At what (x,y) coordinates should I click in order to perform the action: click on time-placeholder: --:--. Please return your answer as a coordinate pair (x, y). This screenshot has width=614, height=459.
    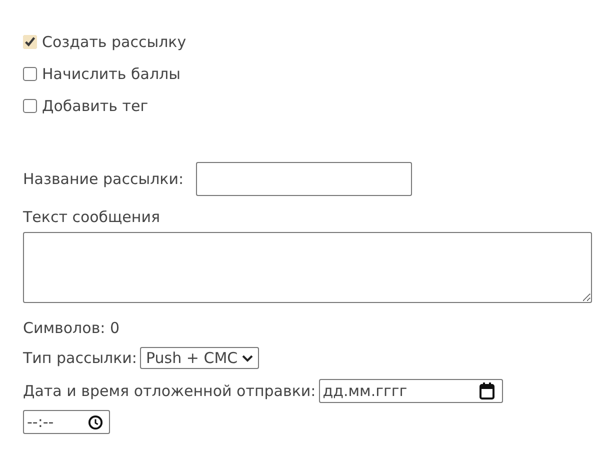
    Looking at the image, I should click on (41, 422).